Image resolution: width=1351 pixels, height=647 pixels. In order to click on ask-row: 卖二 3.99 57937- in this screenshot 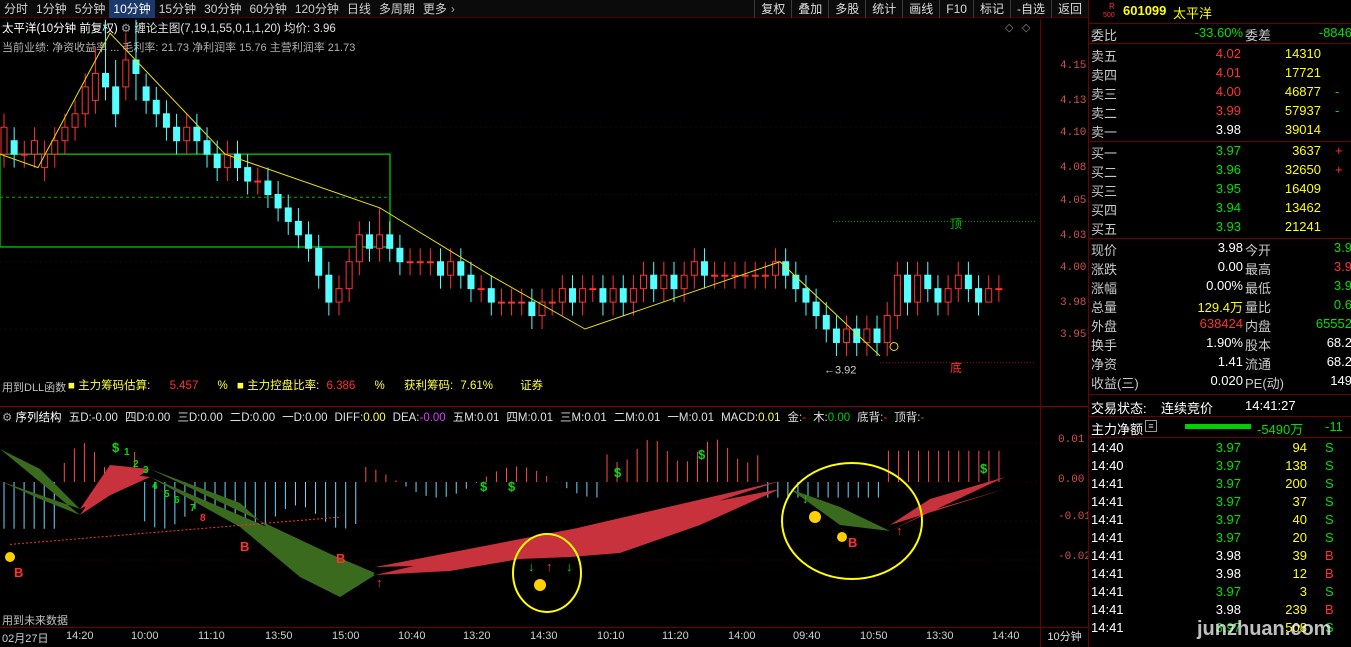, I will do `click(1220, 112)`.